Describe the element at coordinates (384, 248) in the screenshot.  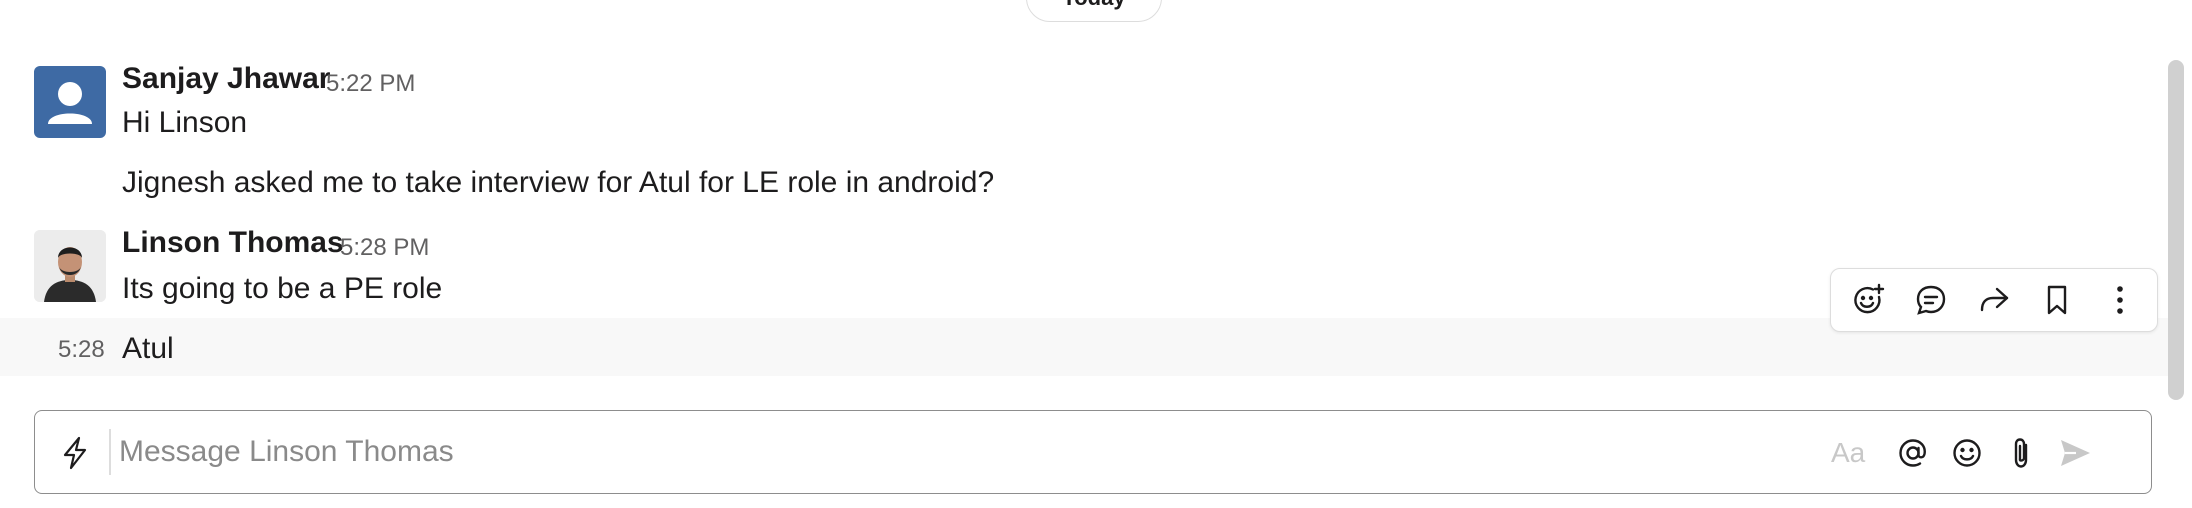
I see `message-timestamp: 5:28 PM` at that location.